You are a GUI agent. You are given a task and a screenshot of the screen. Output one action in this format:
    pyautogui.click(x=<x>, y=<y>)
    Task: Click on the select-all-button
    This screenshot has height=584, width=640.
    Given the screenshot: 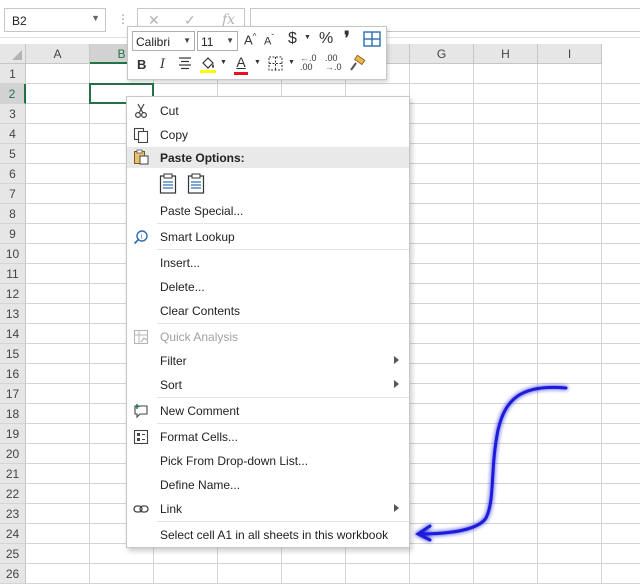 What is the action you would take?
    pyautogui.click(x=13, y=54)
    